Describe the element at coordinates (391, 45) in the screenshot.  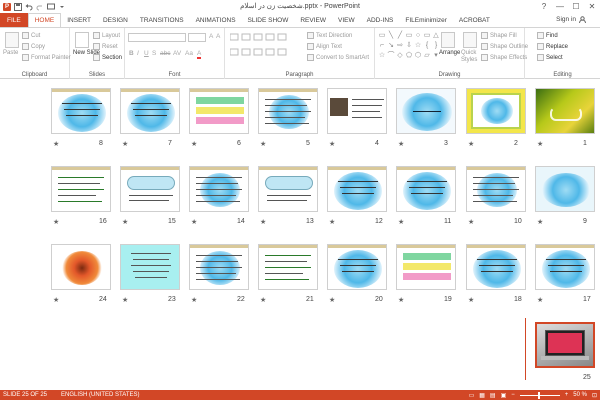
I see `shape-icon: ↘` at that location.